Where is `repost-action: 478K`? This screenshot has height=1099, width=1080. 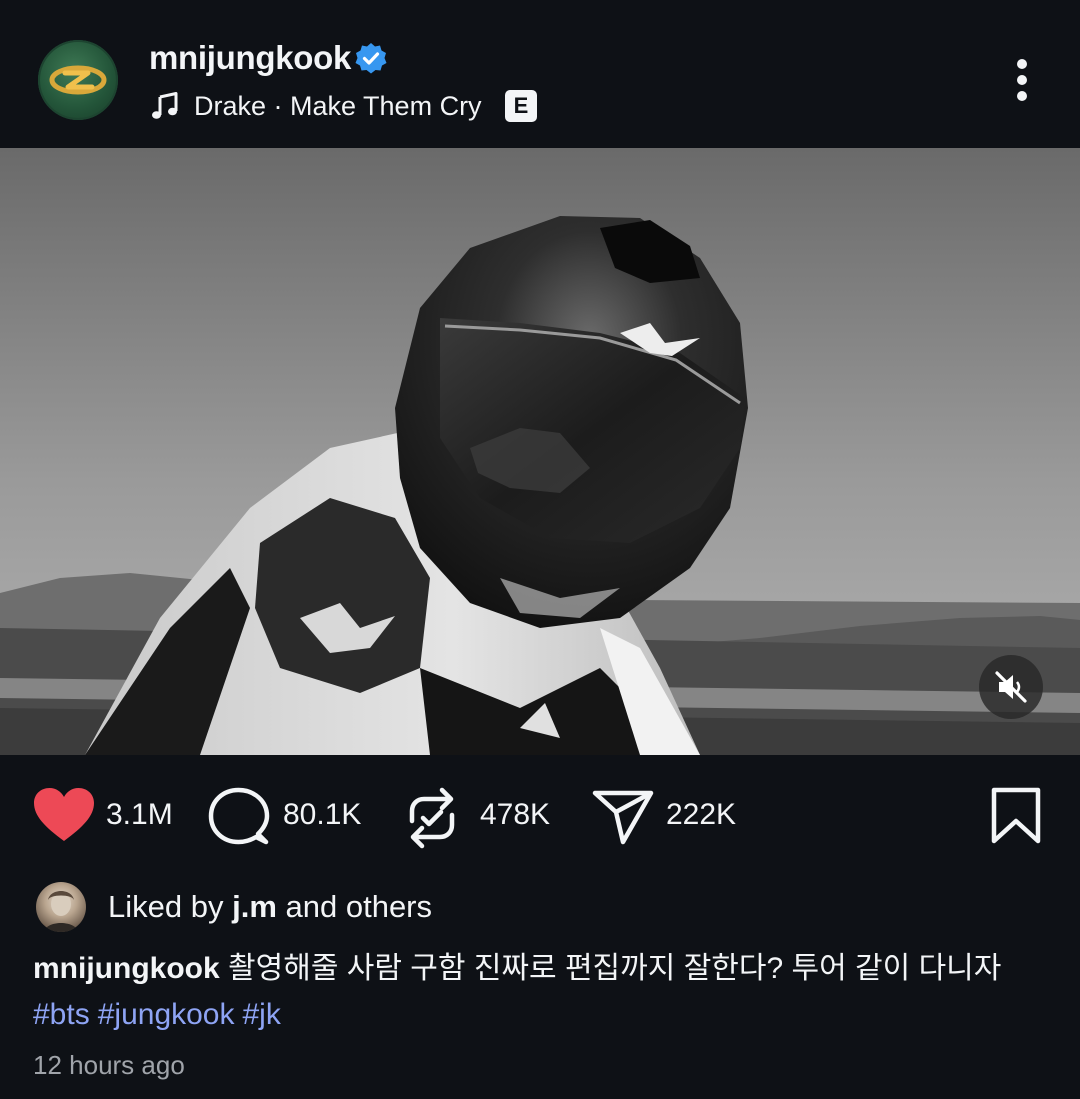
repost-action: 478K is located at coordinates (486, 816).